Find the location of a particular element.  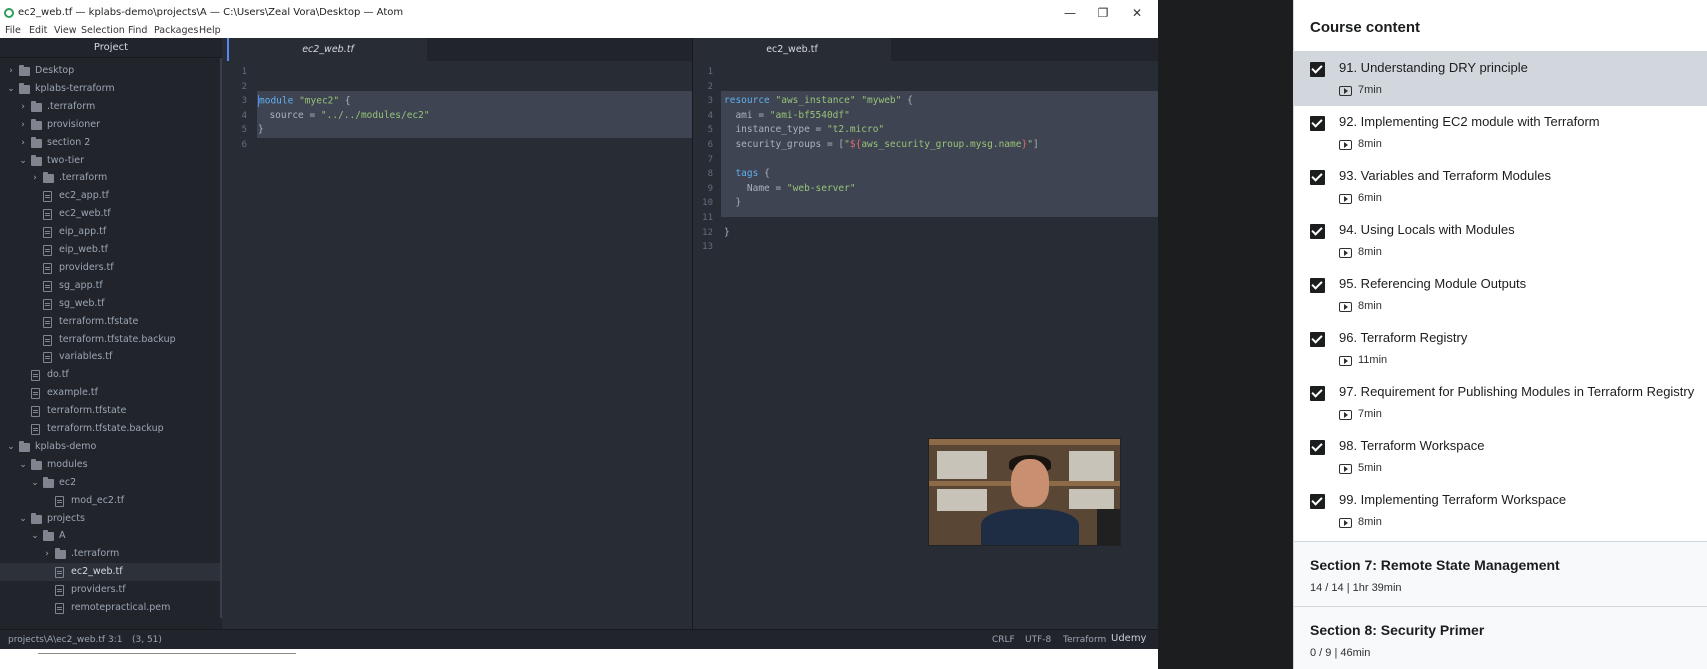

menu-edit: Edit is located at coordinates (38, 30).